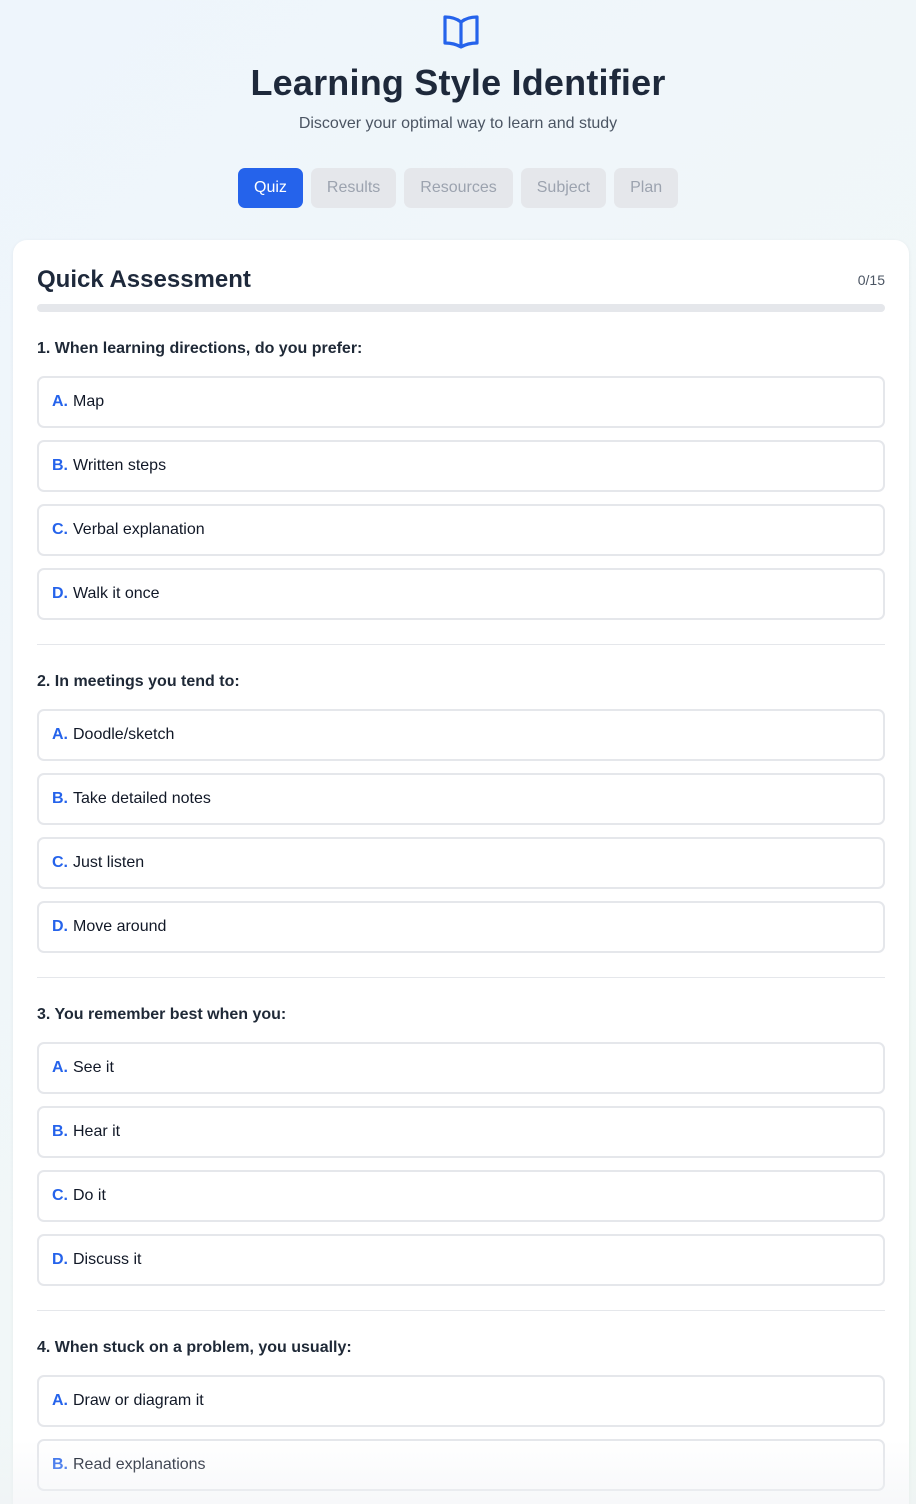  I want to click on option-text: Doodle/sketch, so click(124, 734).